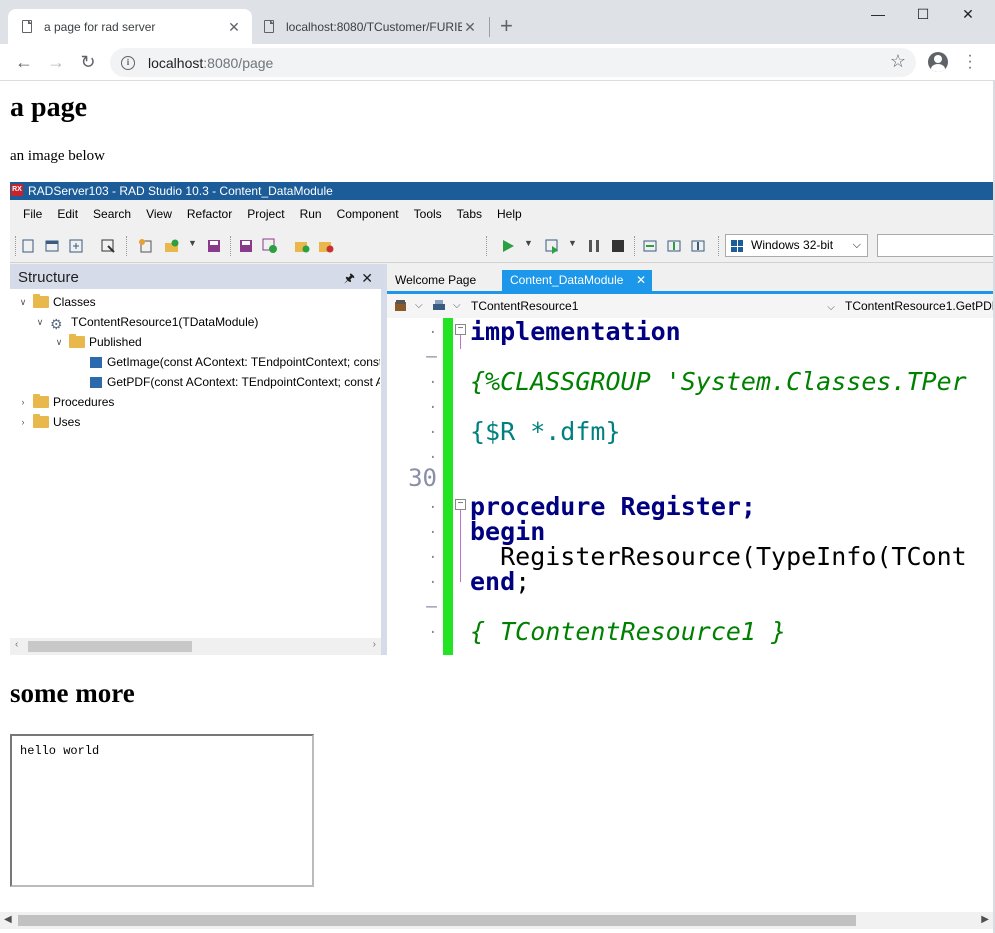  I want to click on browser-tab-inactive: localhost:8080/TCustomer/FURIB ✕, so click(372, 26).